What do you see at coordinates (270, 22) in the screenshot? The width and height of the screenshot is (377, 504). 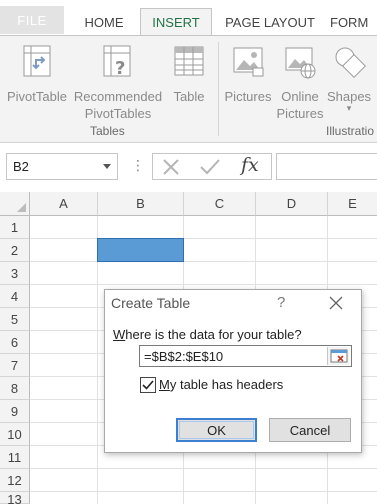 I see `tab-page-layout: PAGE LAYOUT` at bounding box center [270, 22].